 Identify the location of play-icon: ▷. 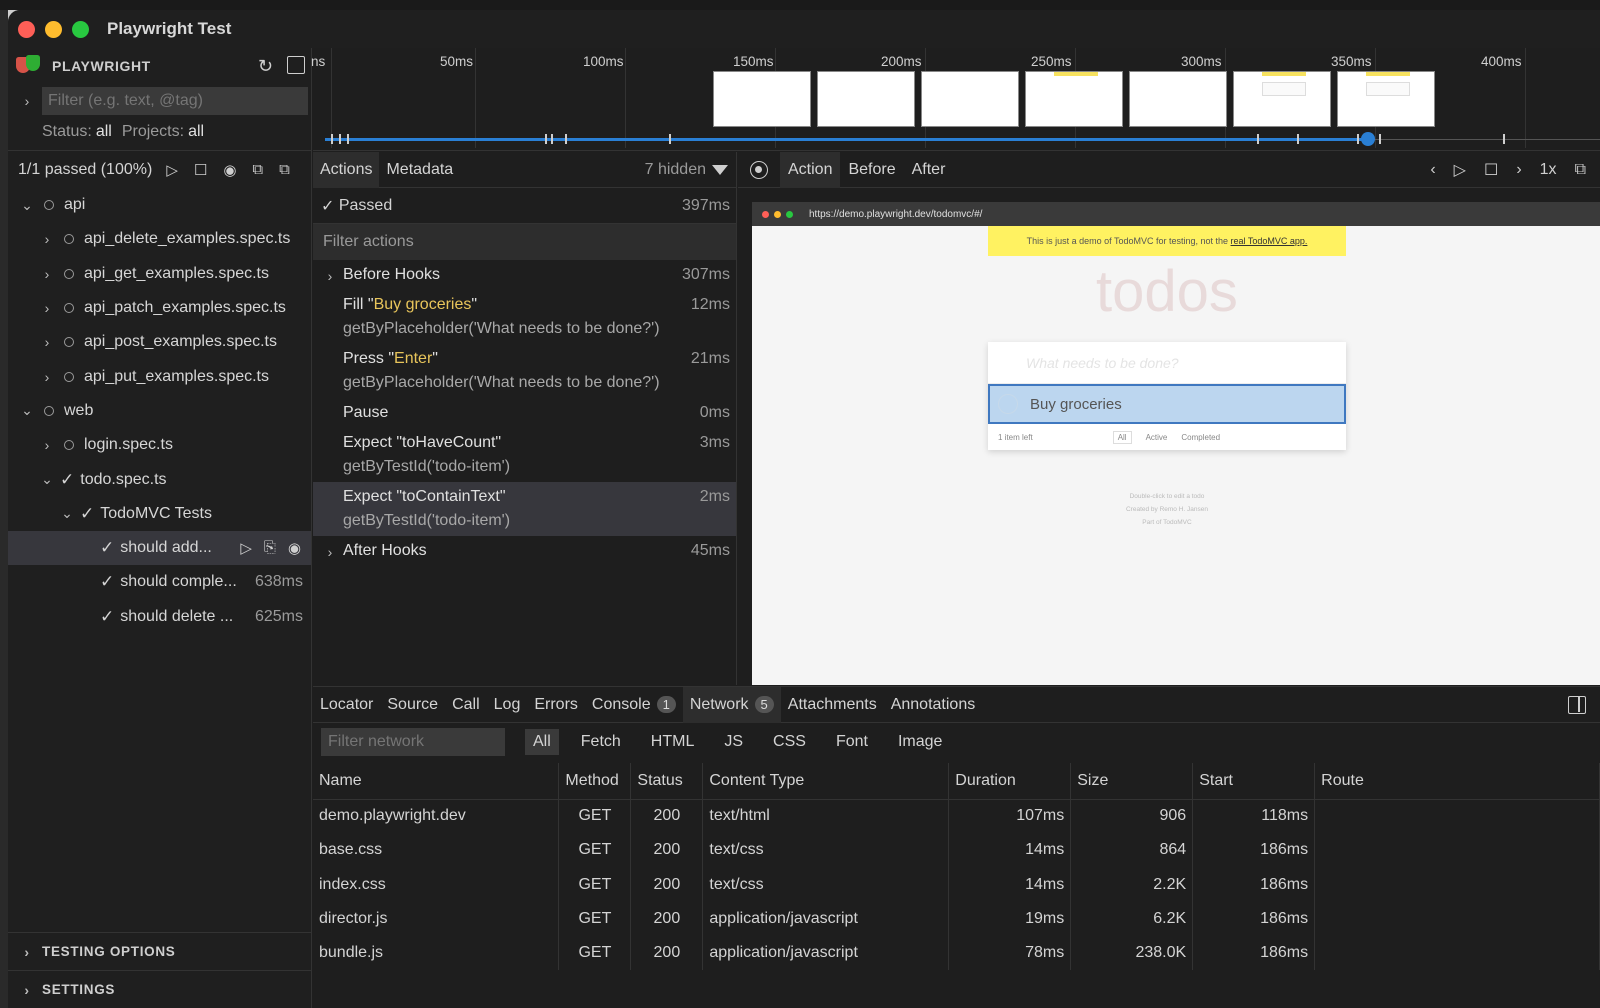
(1460, 170).